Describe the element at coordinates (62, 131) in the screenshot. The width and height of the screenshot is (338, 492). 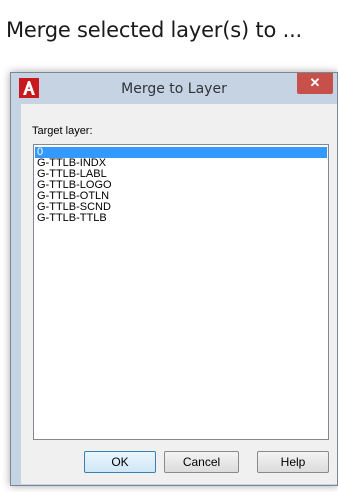
I see `target-layer-label: Target layer:` at that location.